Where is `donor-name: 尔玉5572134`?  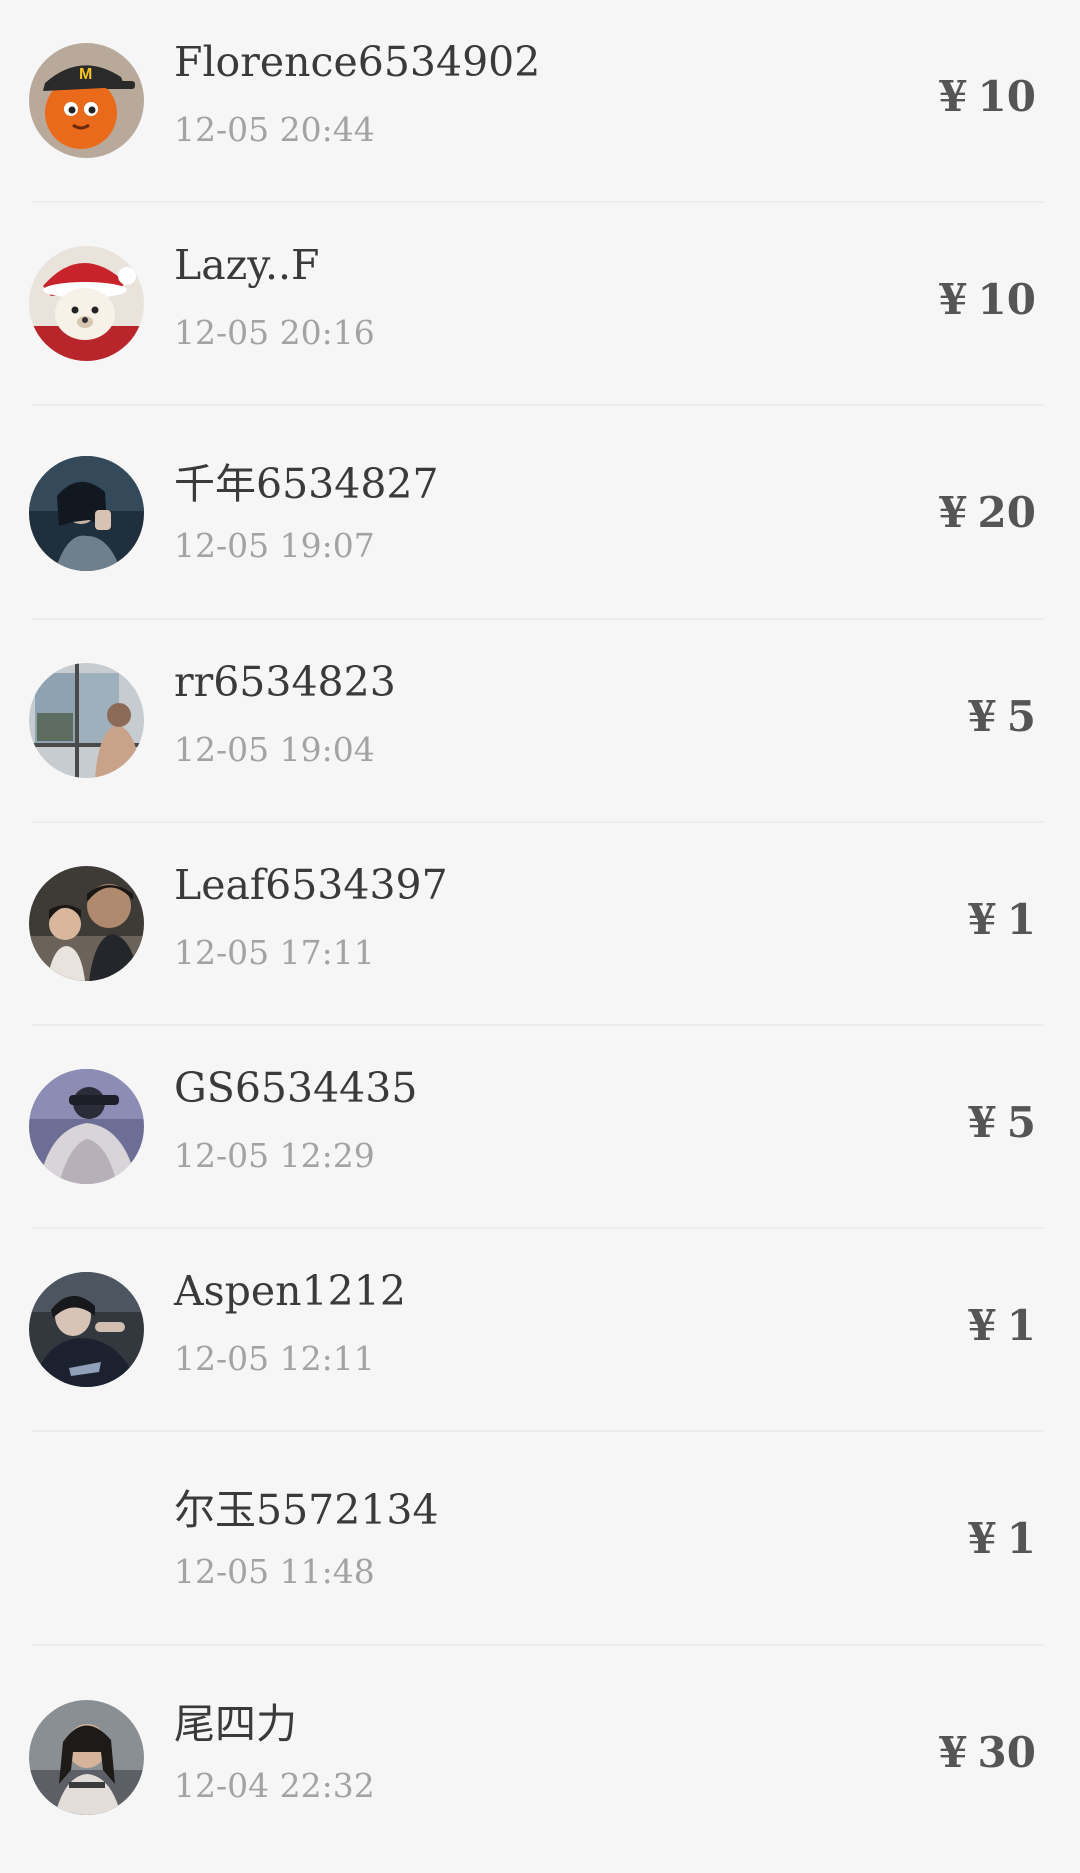
donor-name: 尔玉5572134 is located at coordinates (306, 1510).